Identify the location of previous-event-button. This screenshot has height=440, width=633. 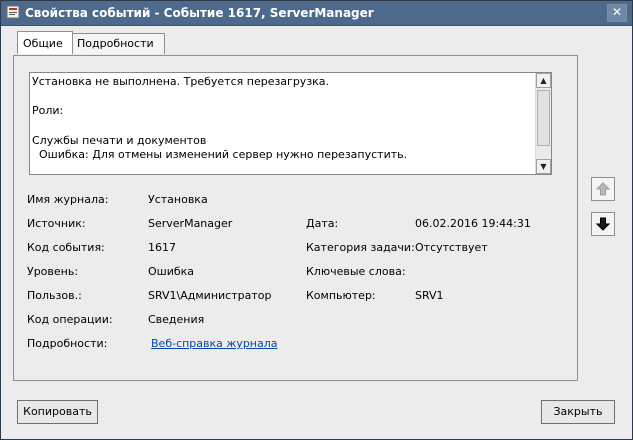
(603, 189).